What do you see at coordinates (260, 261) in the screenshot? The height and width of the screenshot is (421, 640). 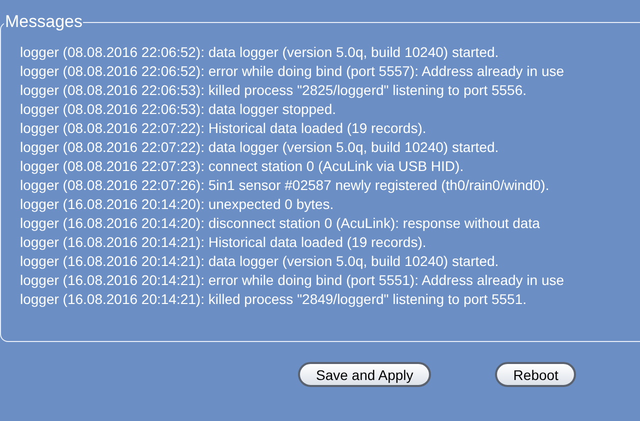 I see `log-line: logger (16.08.2016 20:14:21): data logger (version 5.0q, build 10240) started.` at bounding box center [260, 261].